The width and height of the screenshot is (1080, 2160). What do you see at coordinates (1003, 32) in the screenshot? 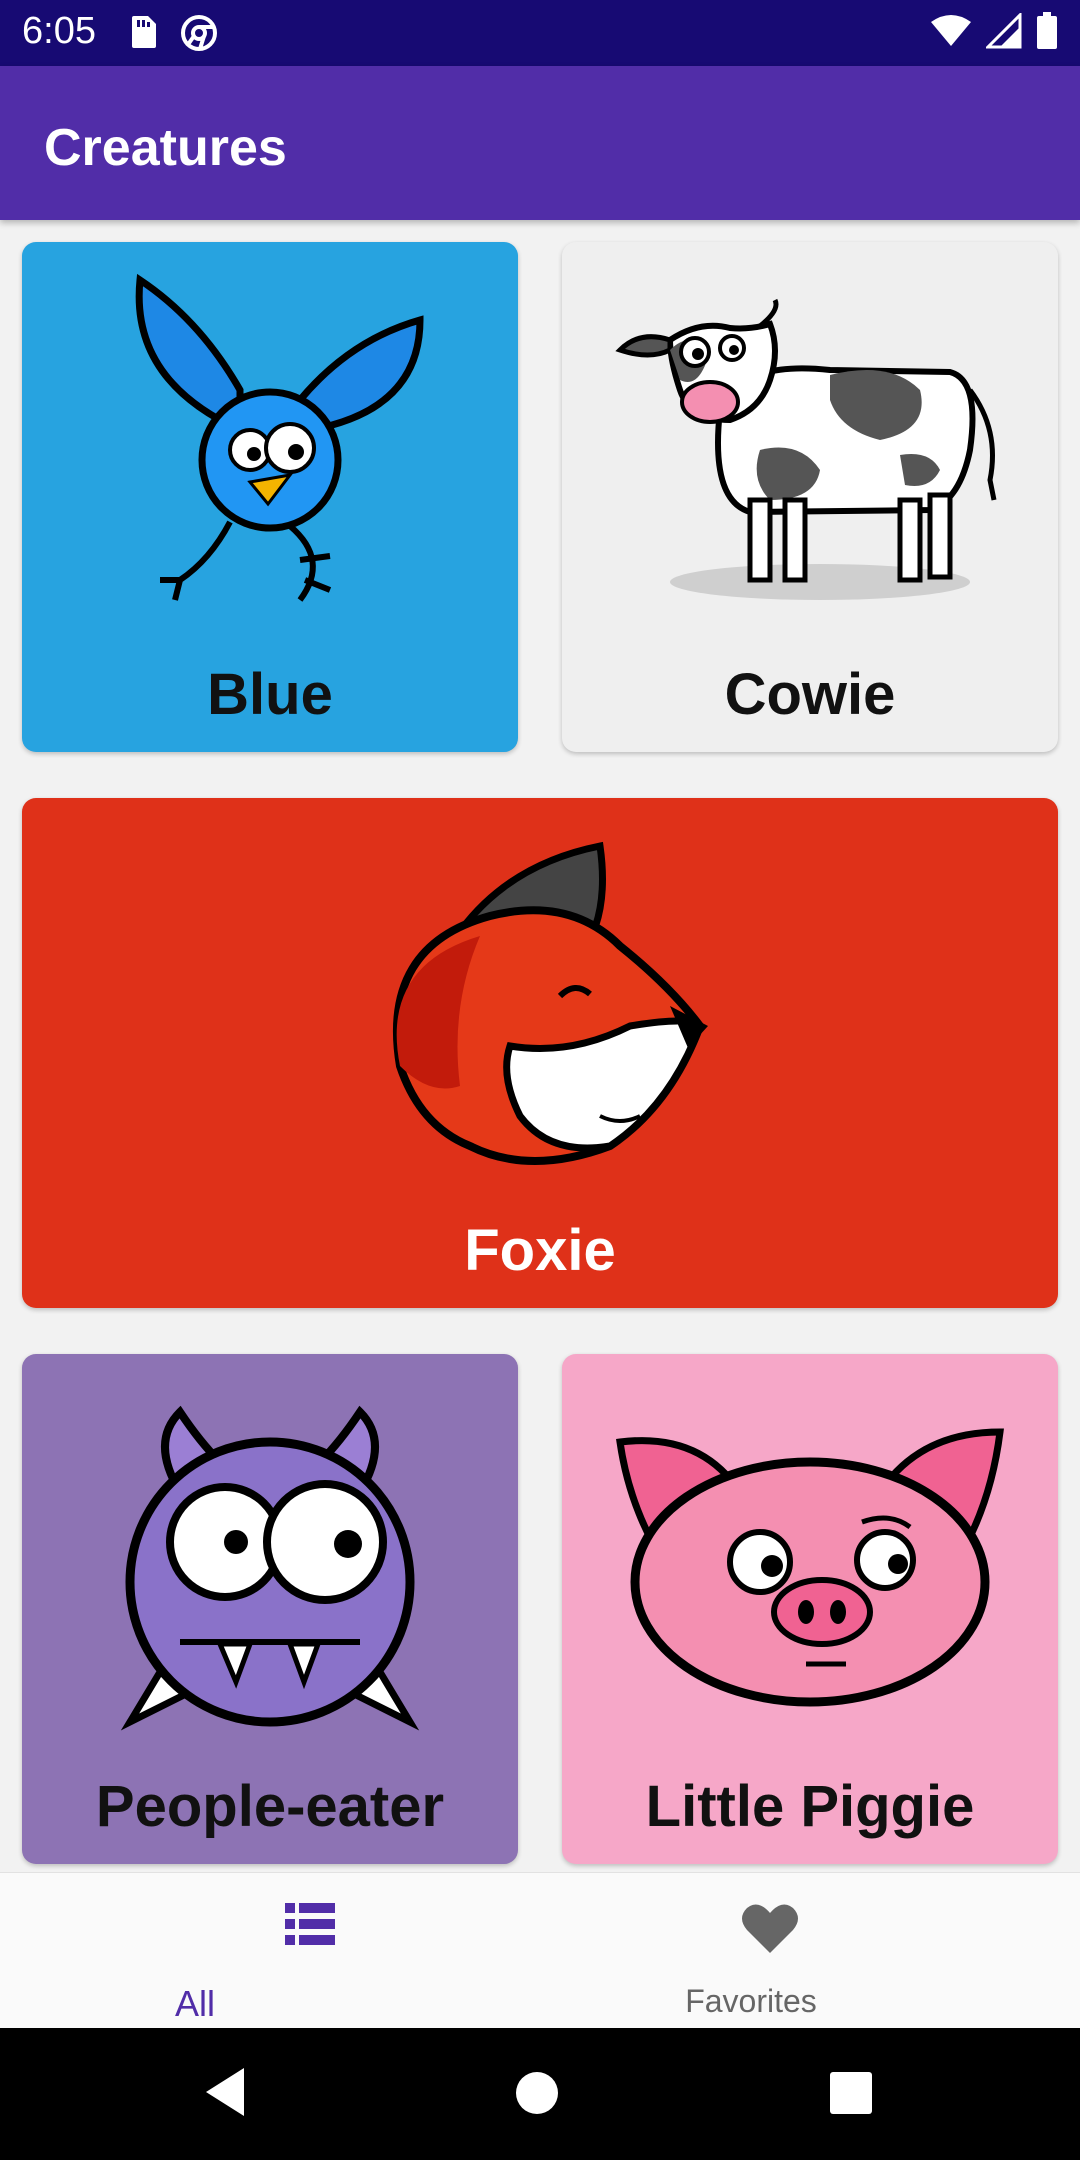
I see `signal-icon` at bounding box center [1003, 32].